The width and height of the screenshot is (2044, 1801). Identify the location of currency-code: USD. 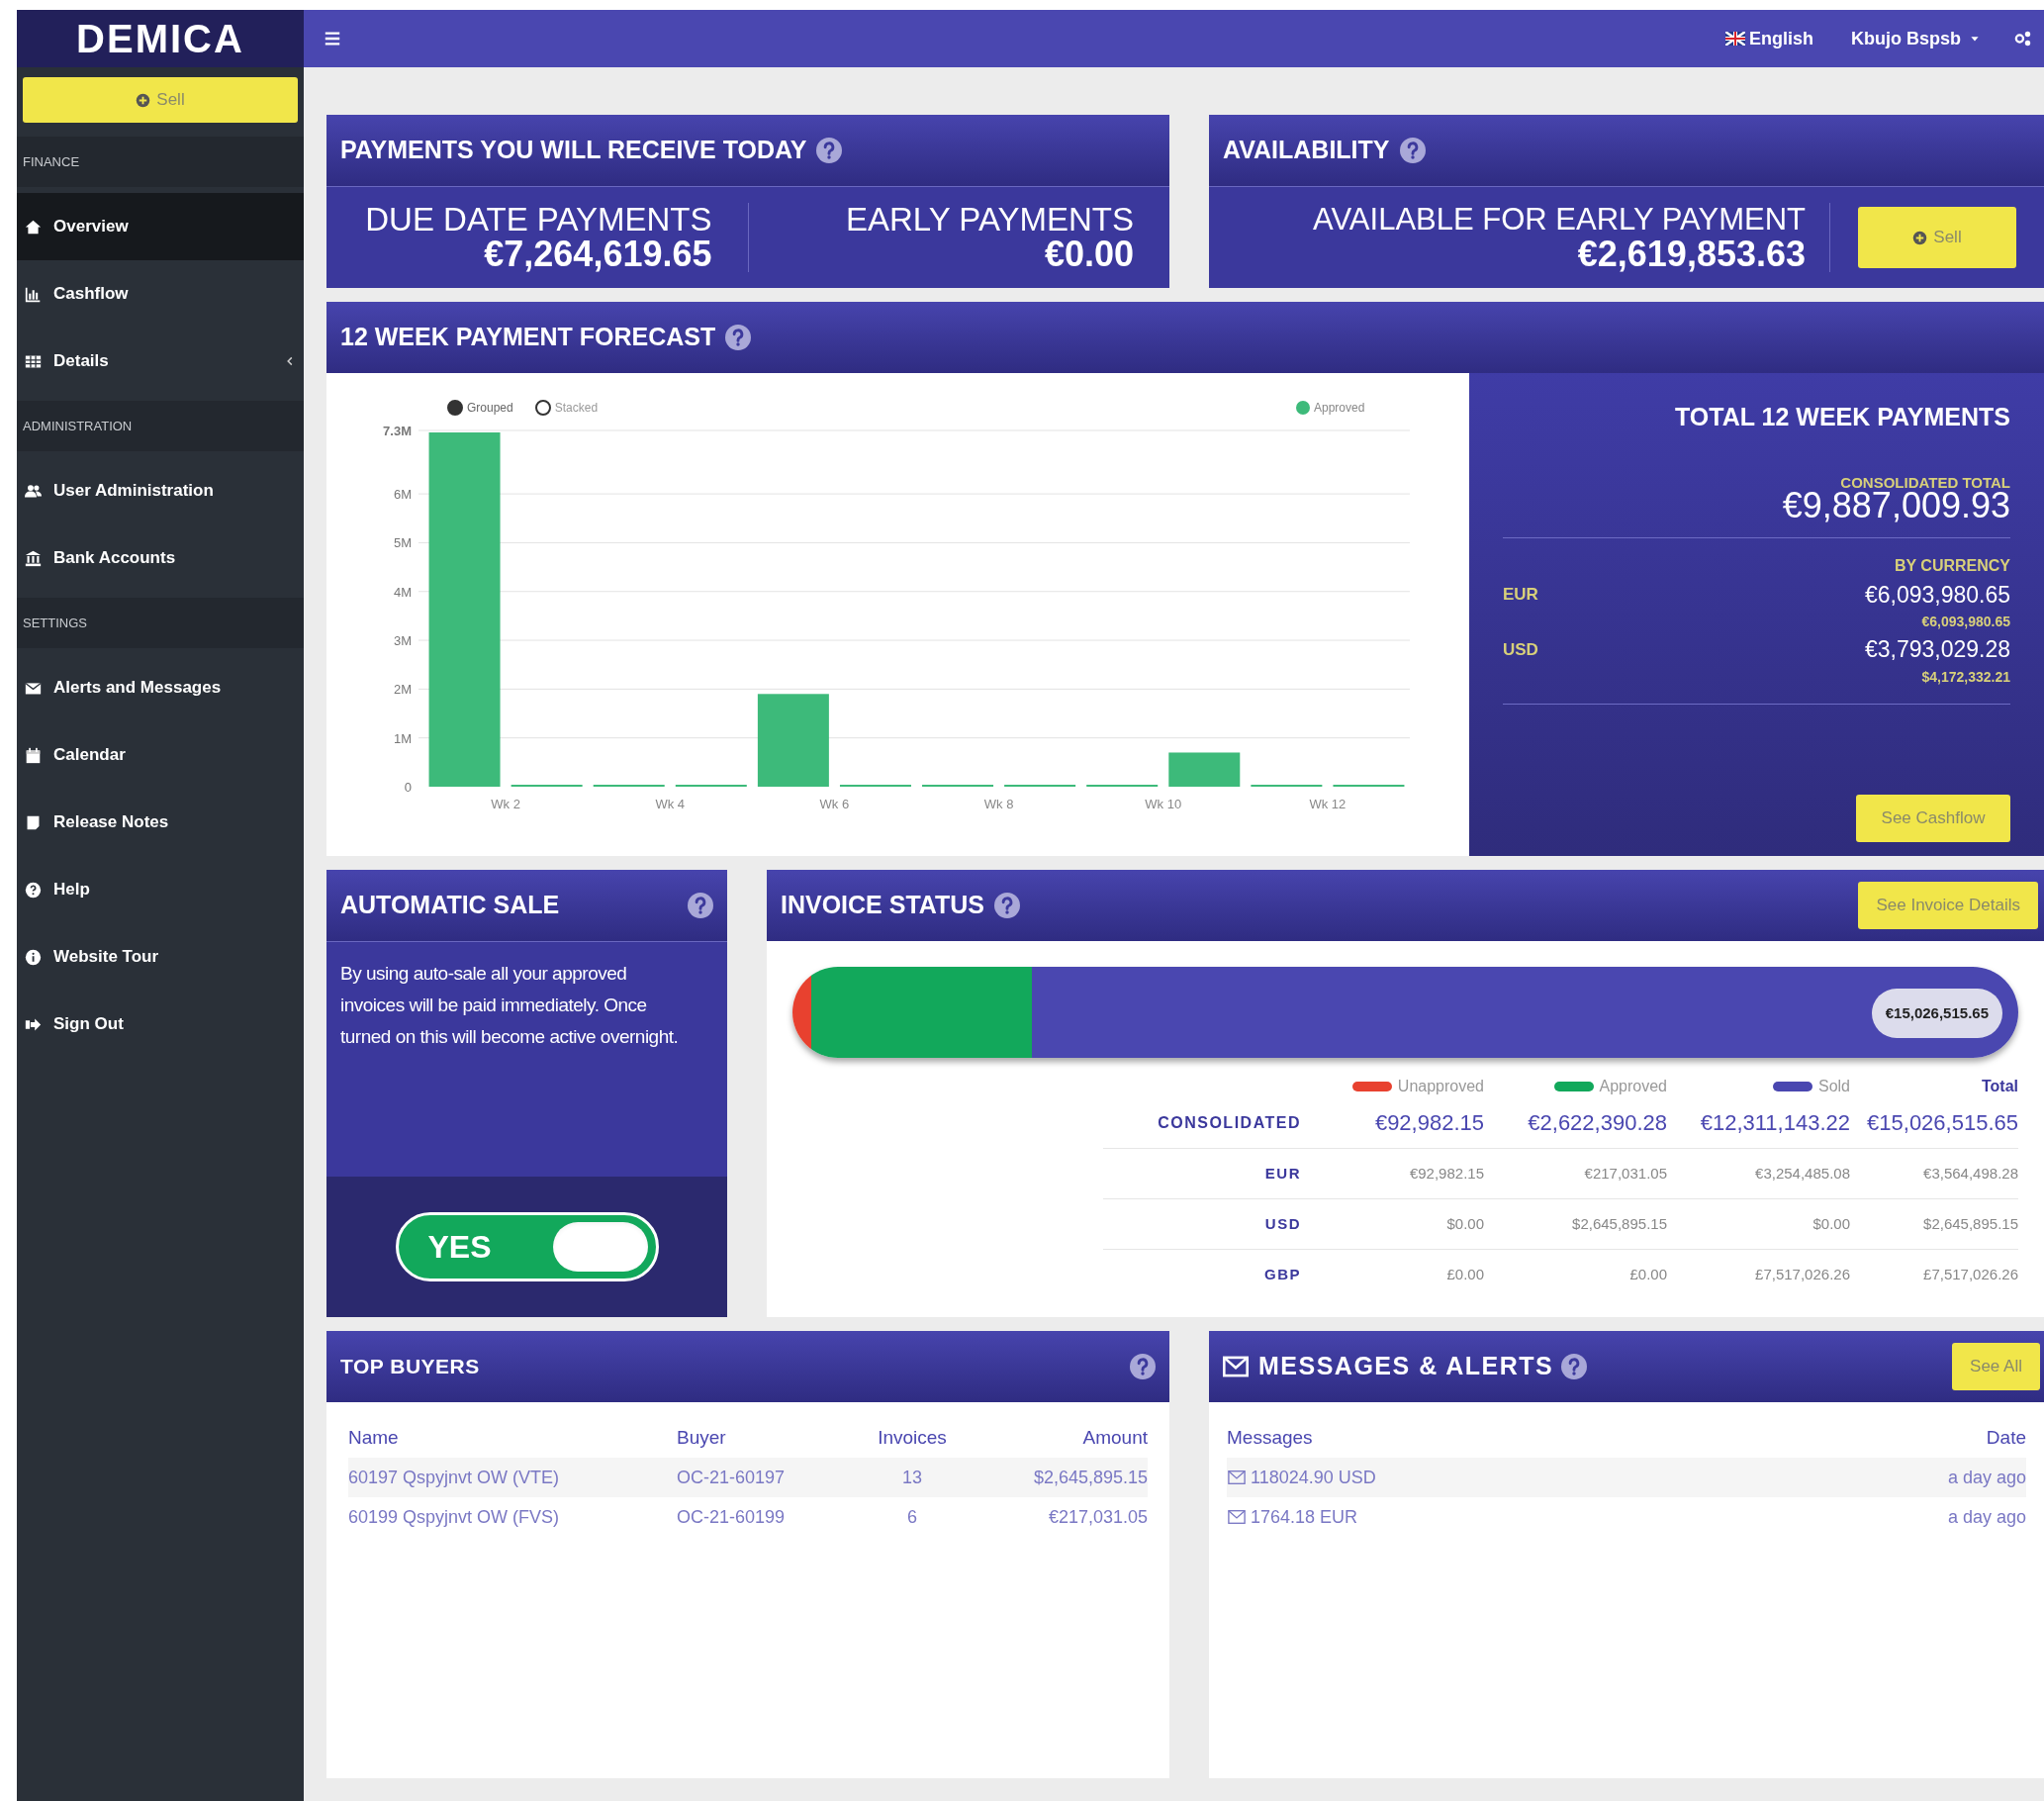
(1520, 650).